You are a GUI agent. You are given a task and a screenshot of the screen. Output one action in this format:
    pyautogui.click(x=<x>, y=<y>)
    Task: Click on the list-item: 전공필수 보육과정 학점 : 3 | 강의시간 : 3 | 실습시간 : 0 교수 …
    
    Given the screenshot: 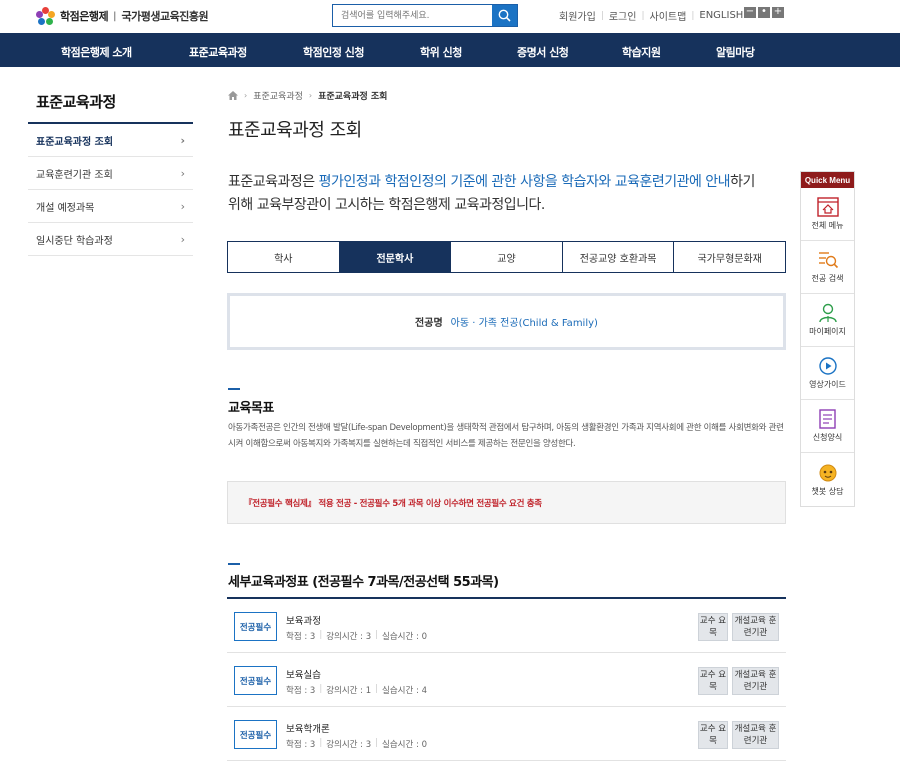 What is the action you would take?
    pyautogui.click(x=506, y=626)
    